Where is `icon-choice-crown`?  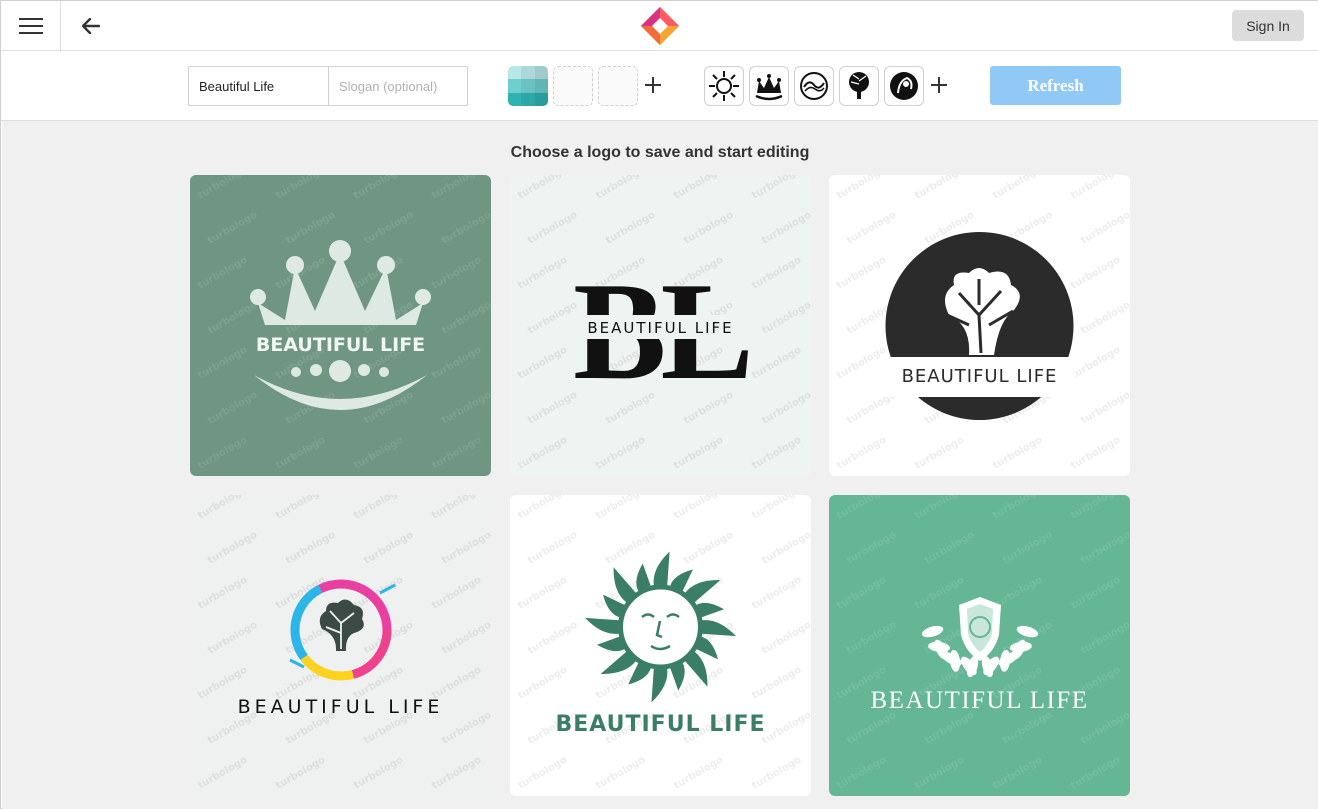 icon-choice-crown is located at coordinates (769, 86).